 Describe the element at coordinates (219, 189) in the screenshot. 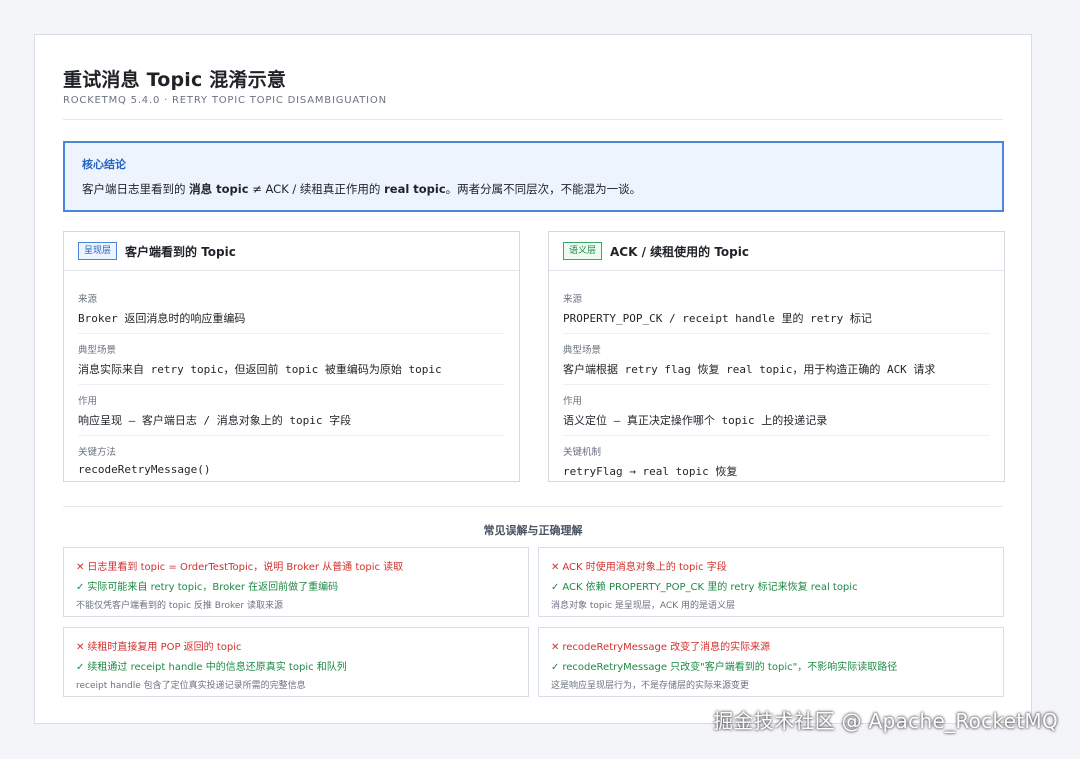

I see `conclusion-bold-message-topic: 消息 topic` at that location.